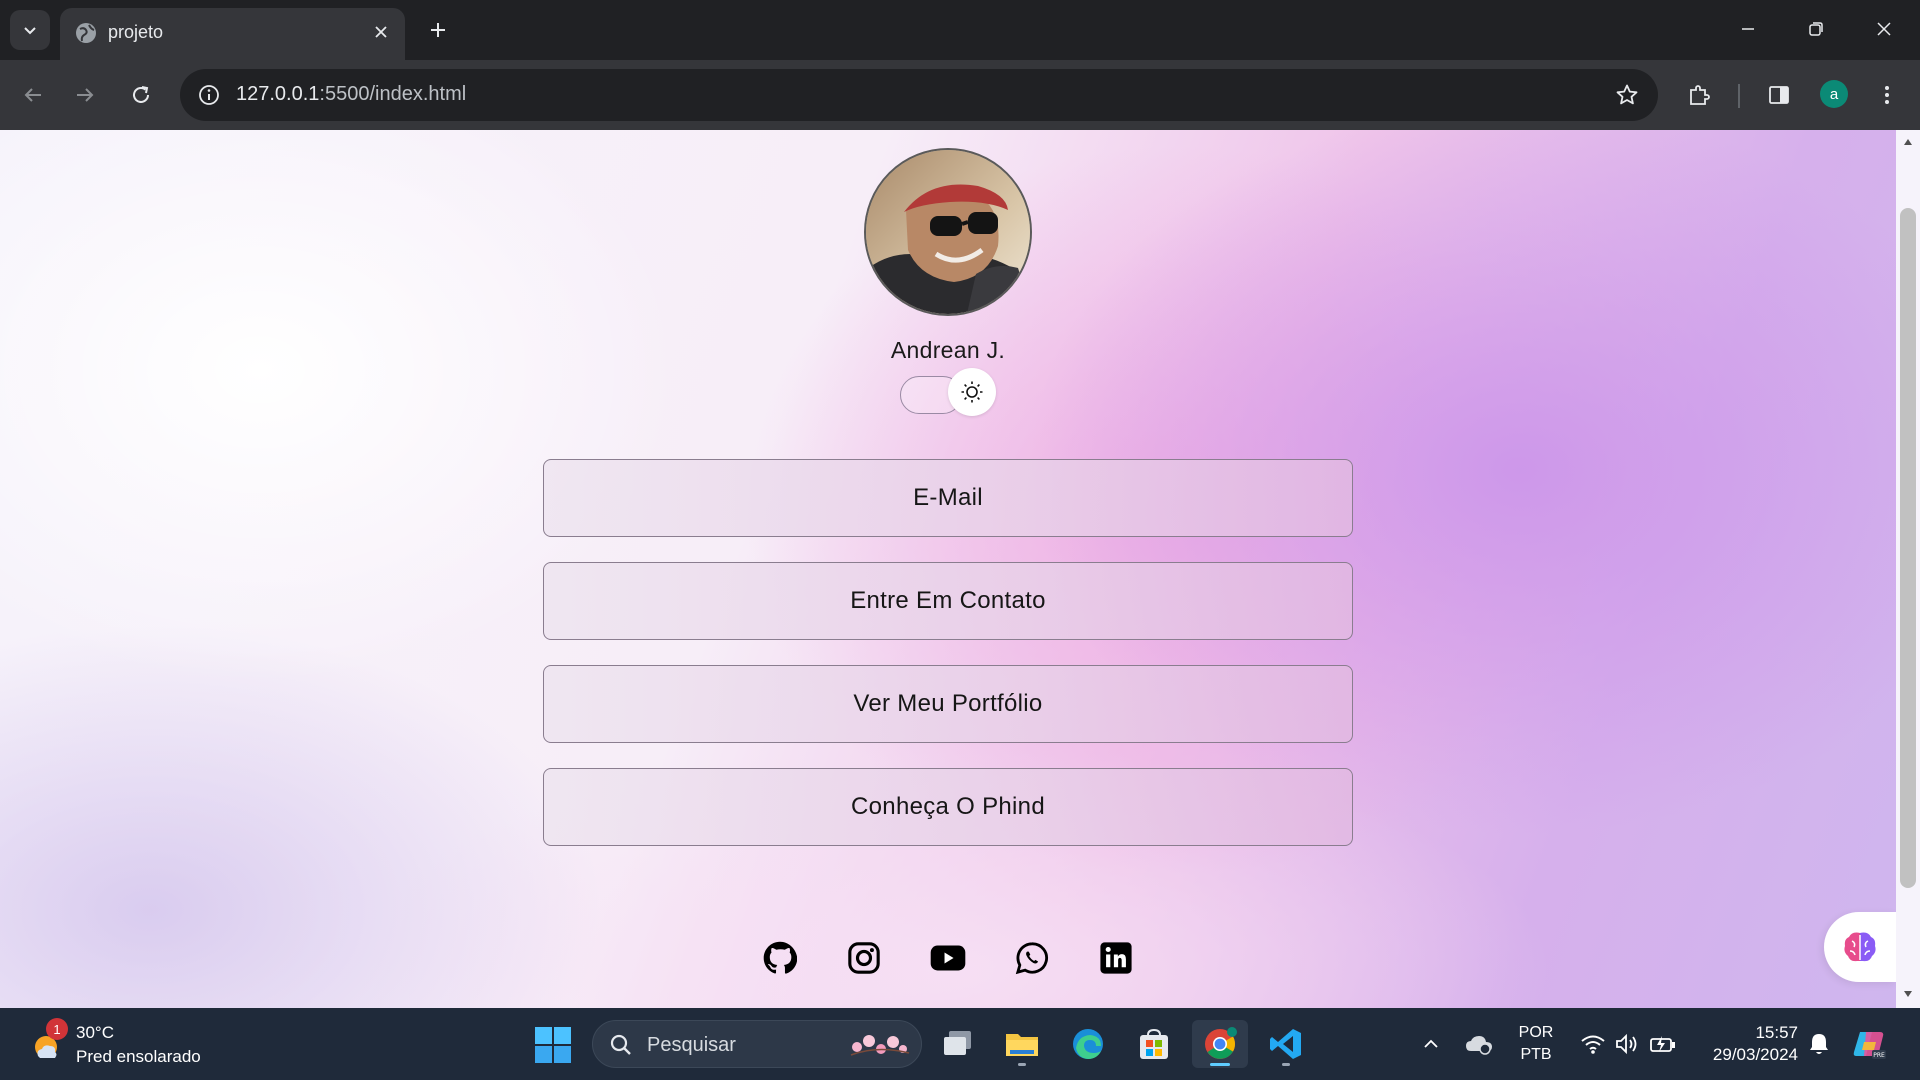 This screenshot has height=1080, width=1920. Describe the element at coordinates (1220, 1064) in the screenshot. I see `app-indicator-active` at that location.